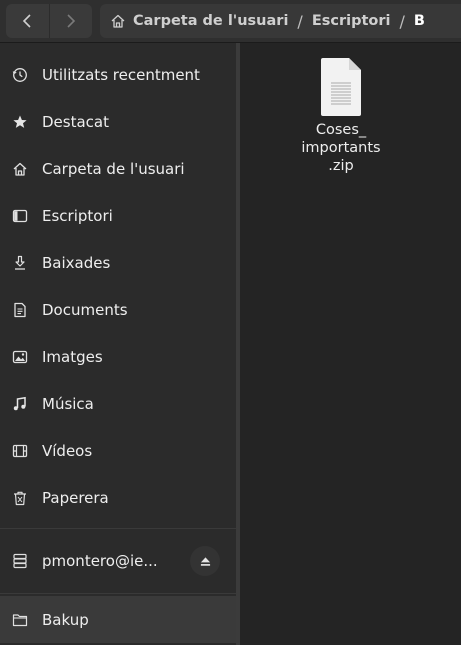 The image size is (461, 645). I want to click on eject-button, so click(205, 561).